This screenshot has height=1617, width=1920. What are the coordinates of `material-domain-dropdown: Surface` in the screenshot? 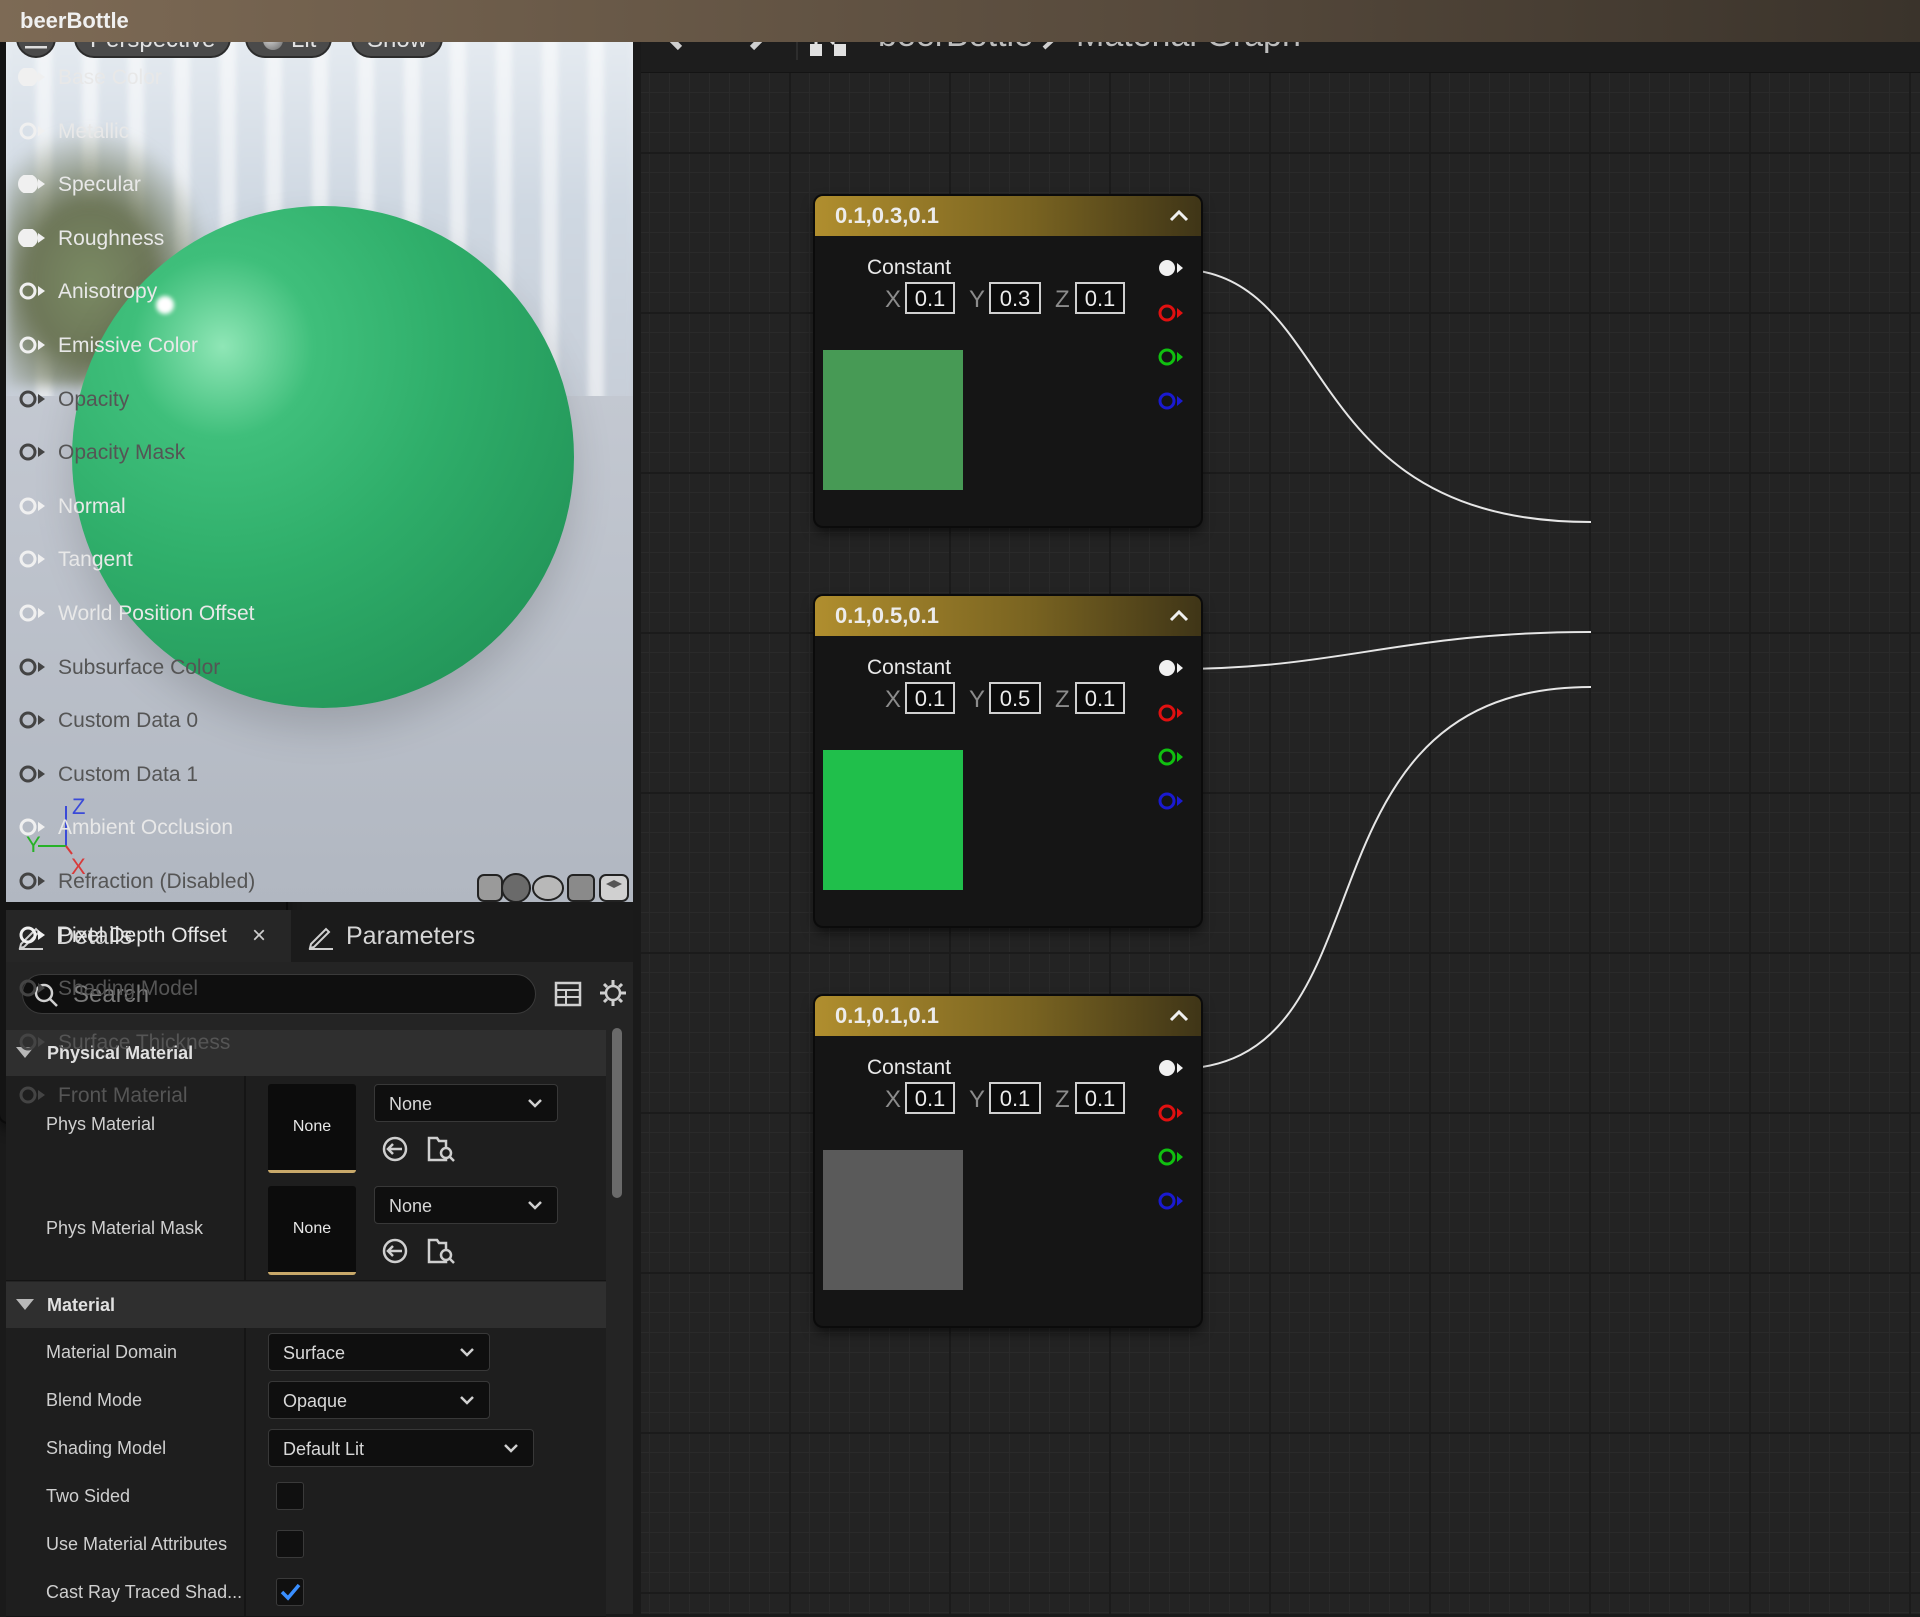 It's located at (379, 1352).